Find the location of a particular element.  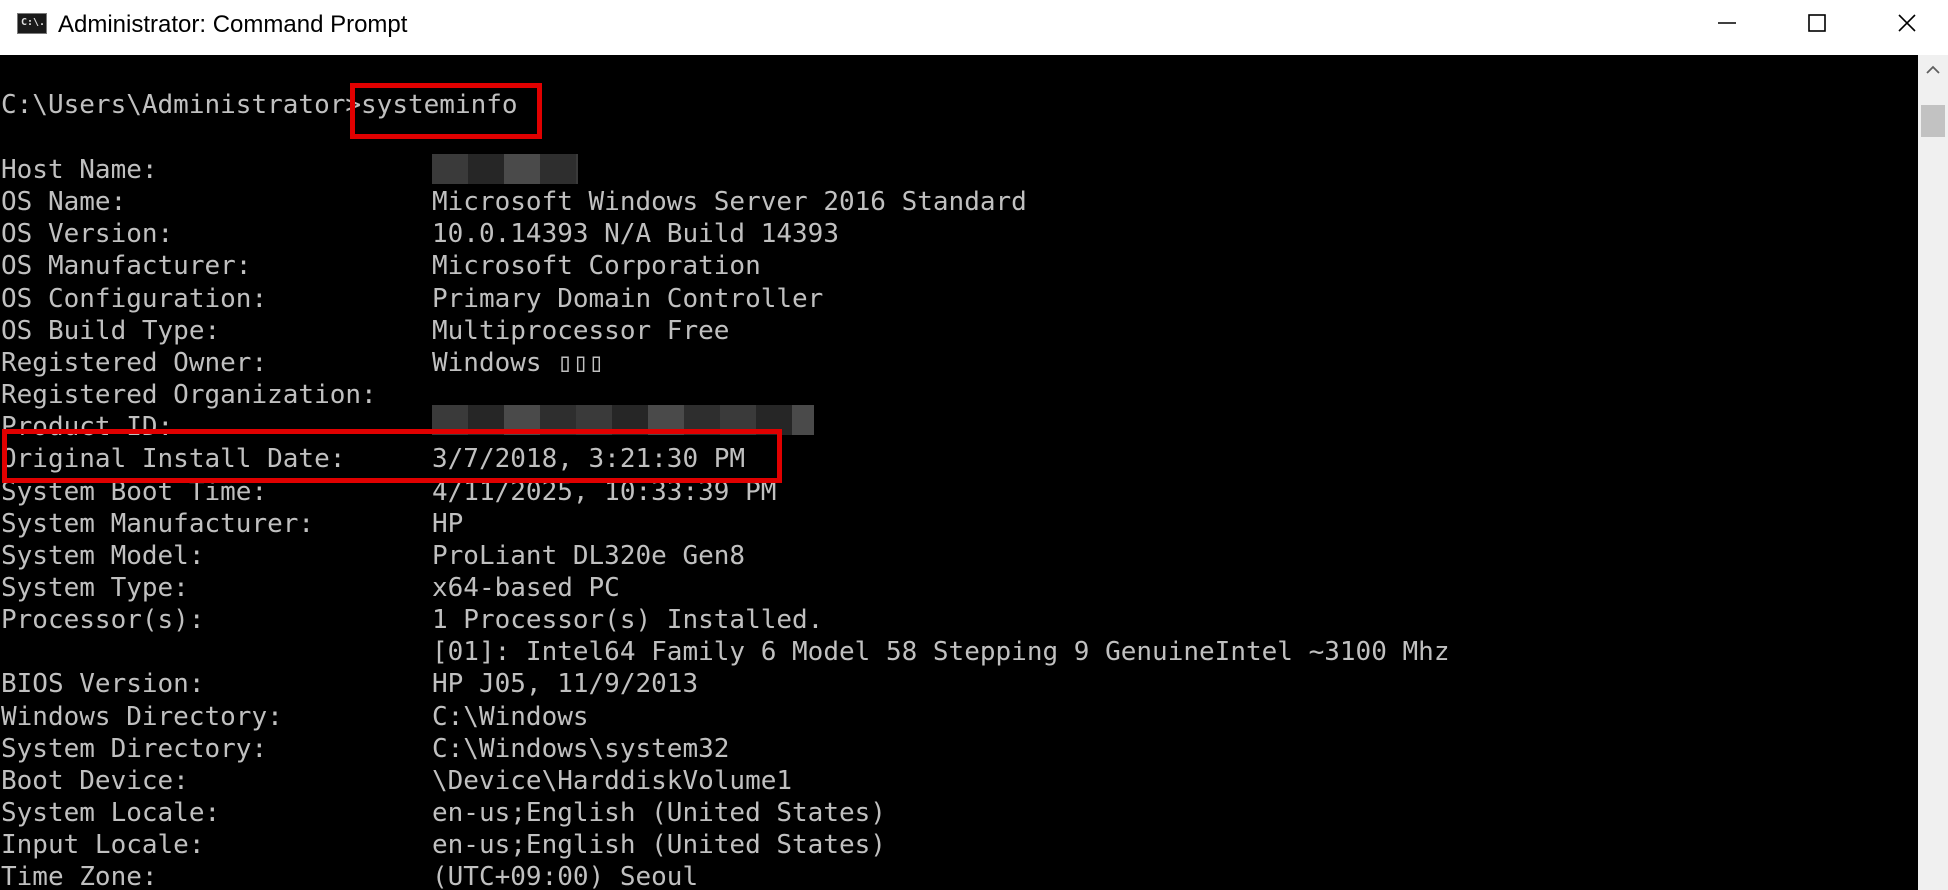

cmd-console-icon: C:\. is located at coordinates (32, 23).